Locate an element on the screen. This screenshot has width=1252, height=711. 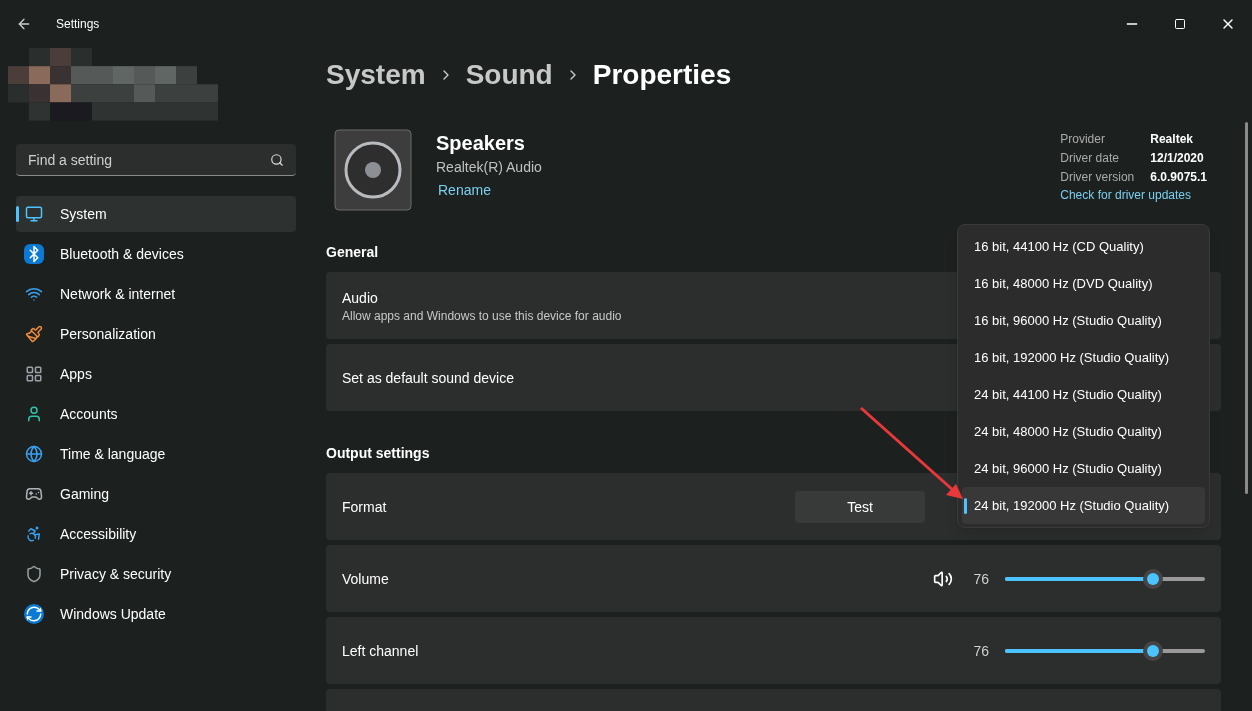
row-title: Set as default sound device is located at coordinates (428, 378).